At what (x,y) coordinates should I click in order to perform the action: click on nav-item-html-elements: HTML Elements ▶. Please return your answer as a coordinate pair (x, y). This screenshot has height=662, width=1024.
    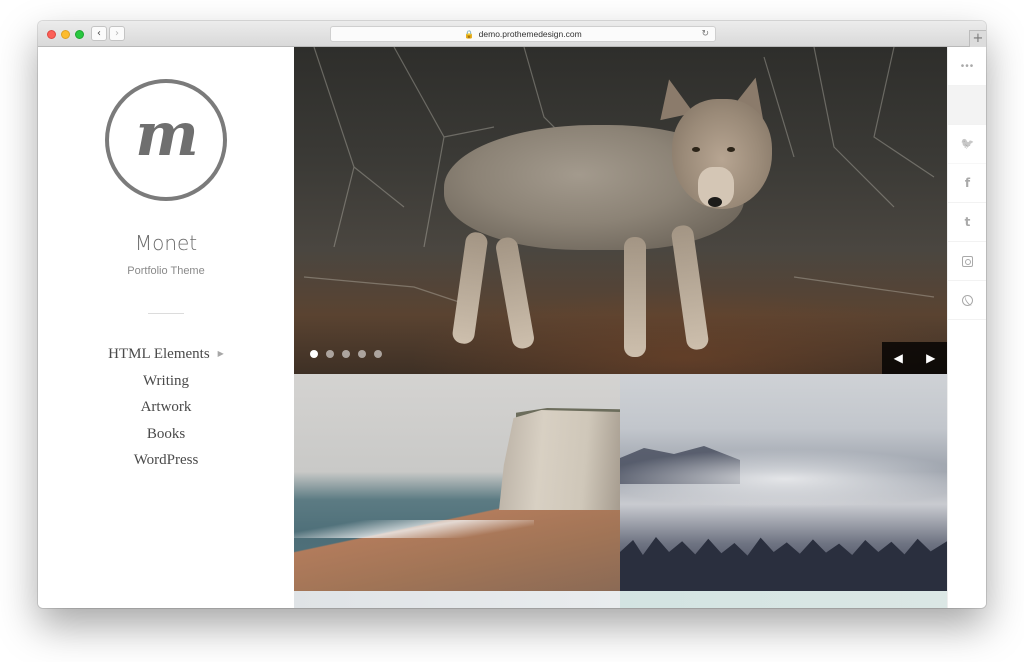
    Looking at the image, I should click on (166, 354).